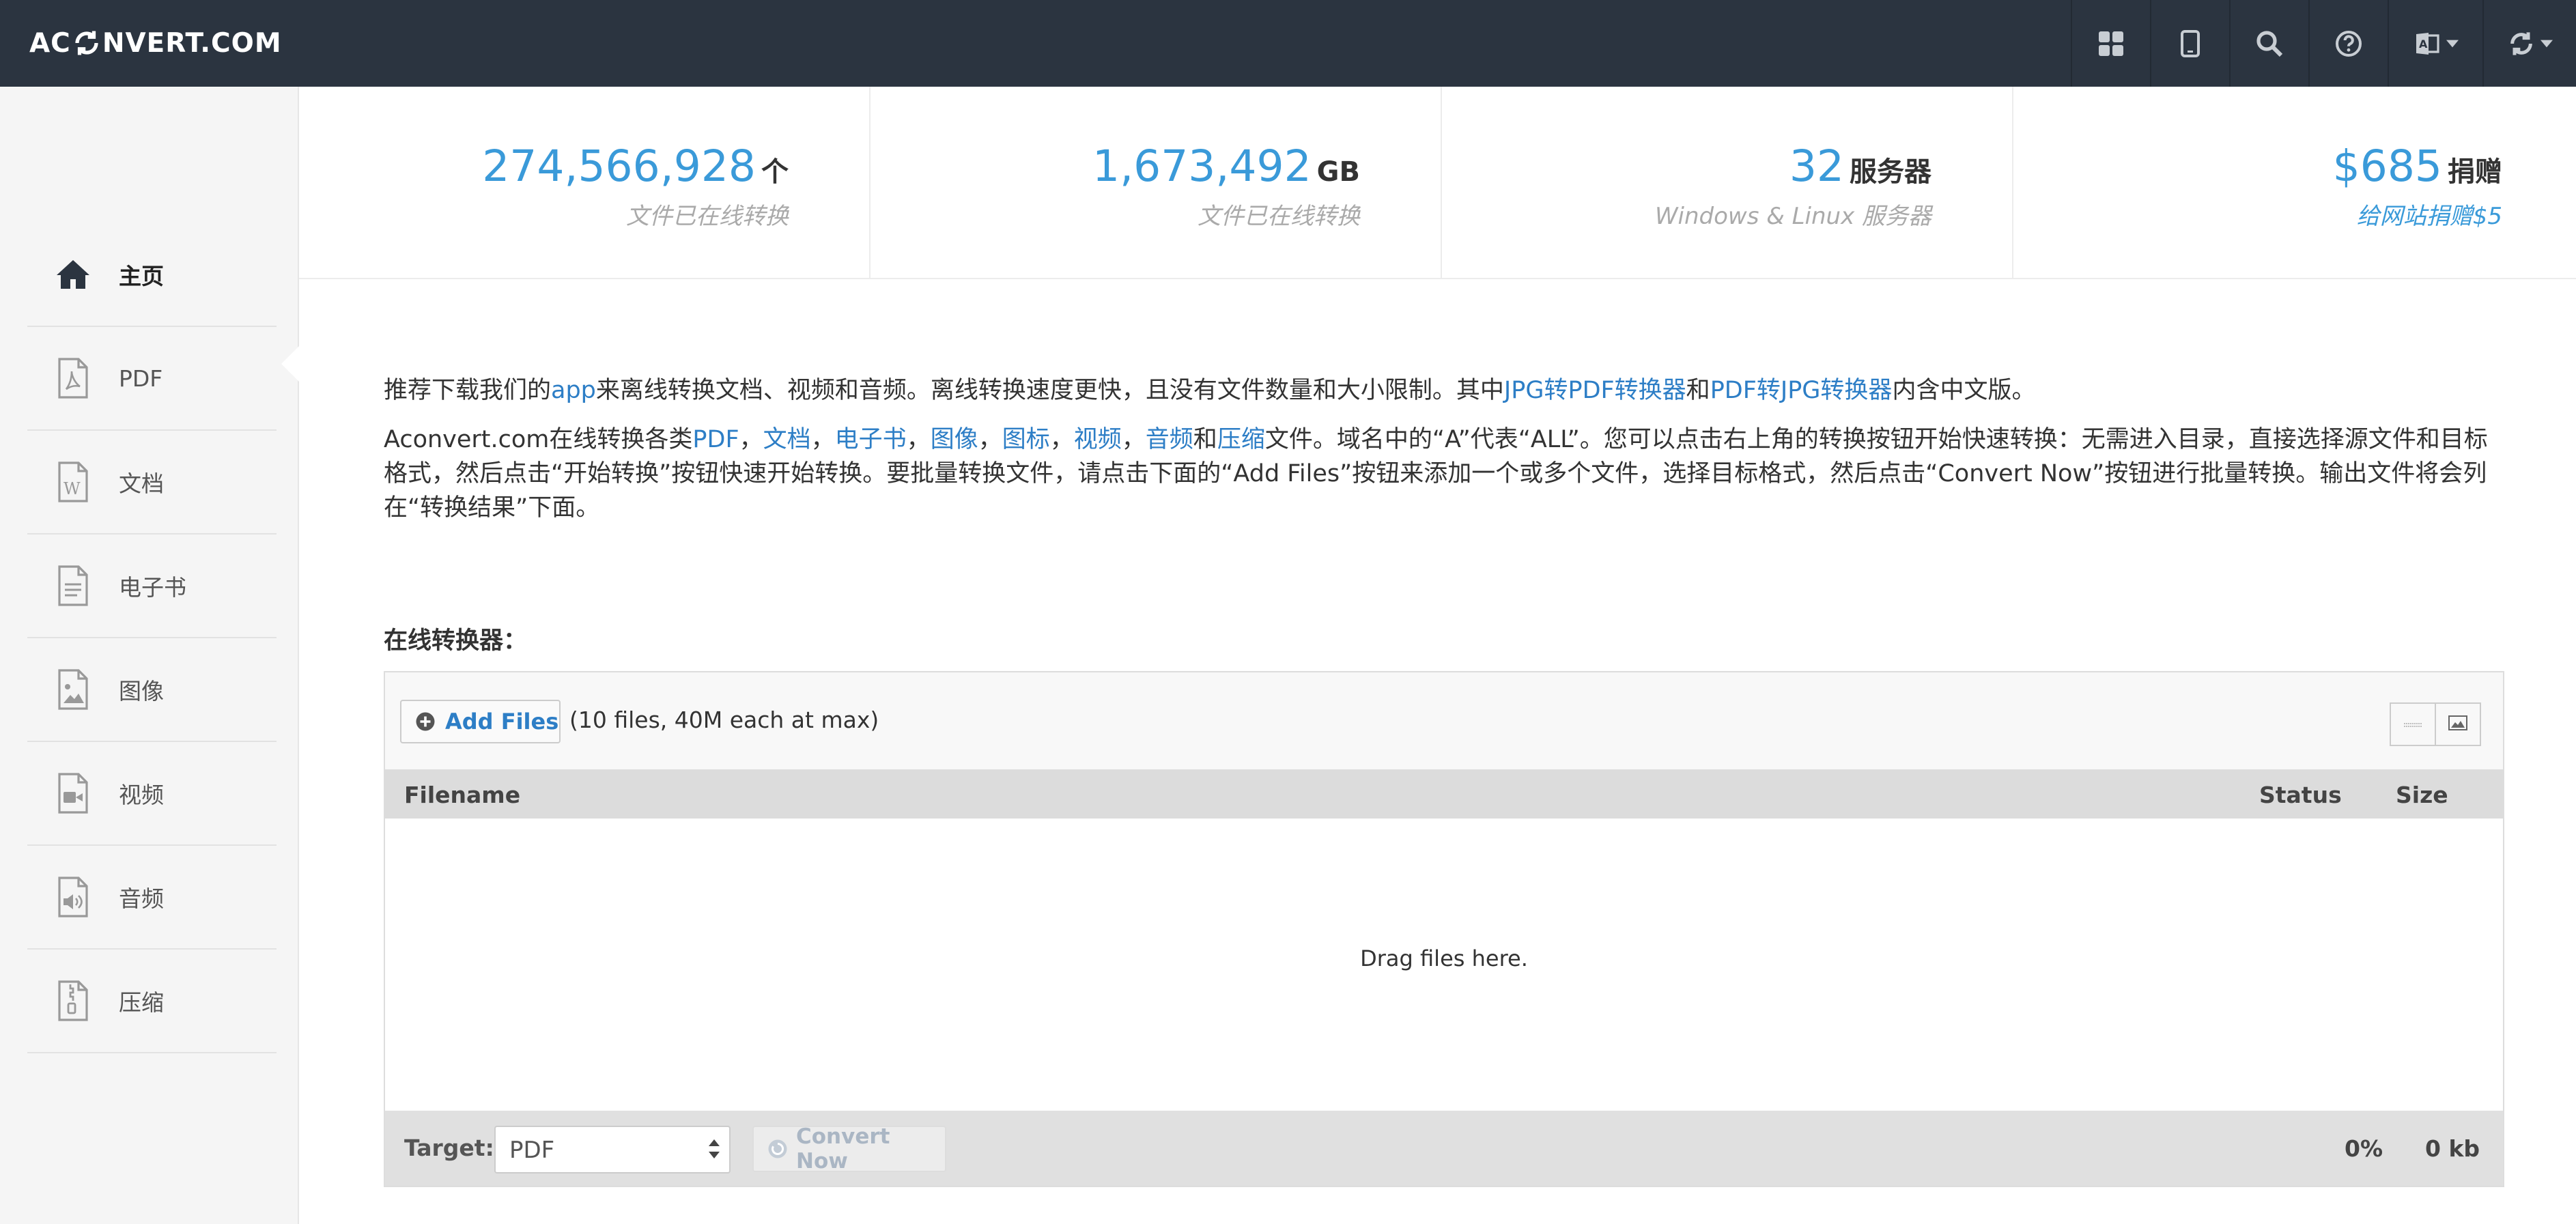 The width and height of the screenshot is (2576, 1224). Describe the element at coordinates (86, 43) in the screenshot. I see `logo-sync-icon` at that location.